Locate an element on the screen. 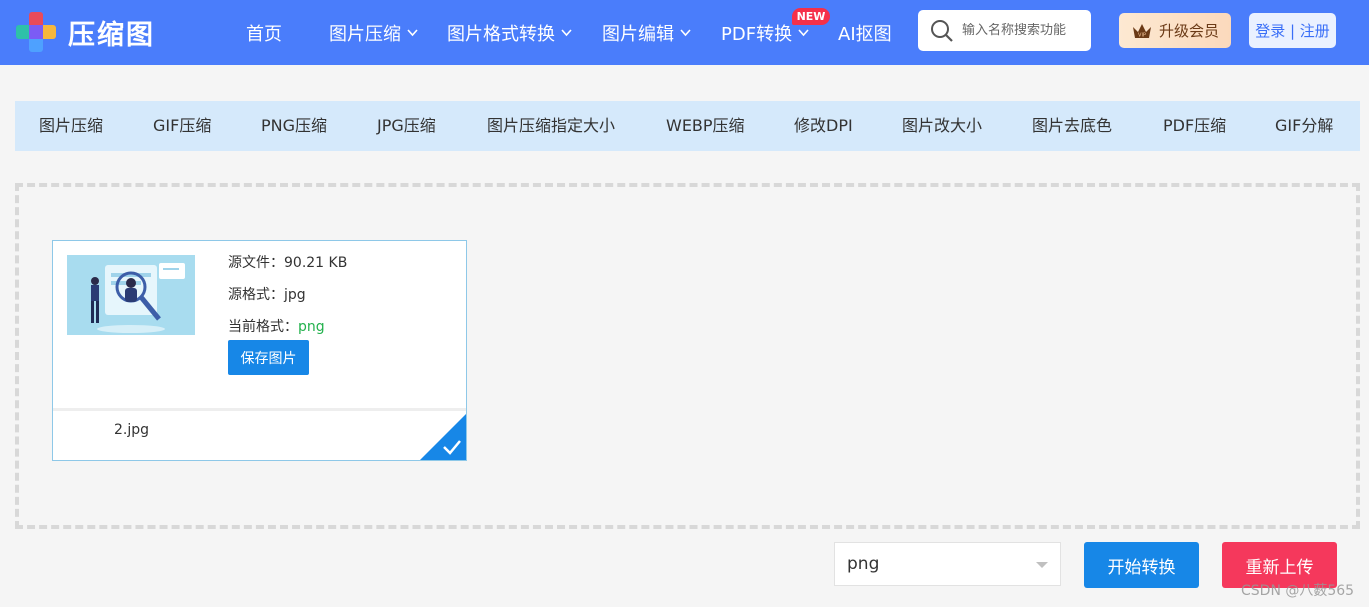 The height and width of the screenshot is (607, 1369). tab-jpg-compress: JPG压缩 is located at coordinates (406, 126).